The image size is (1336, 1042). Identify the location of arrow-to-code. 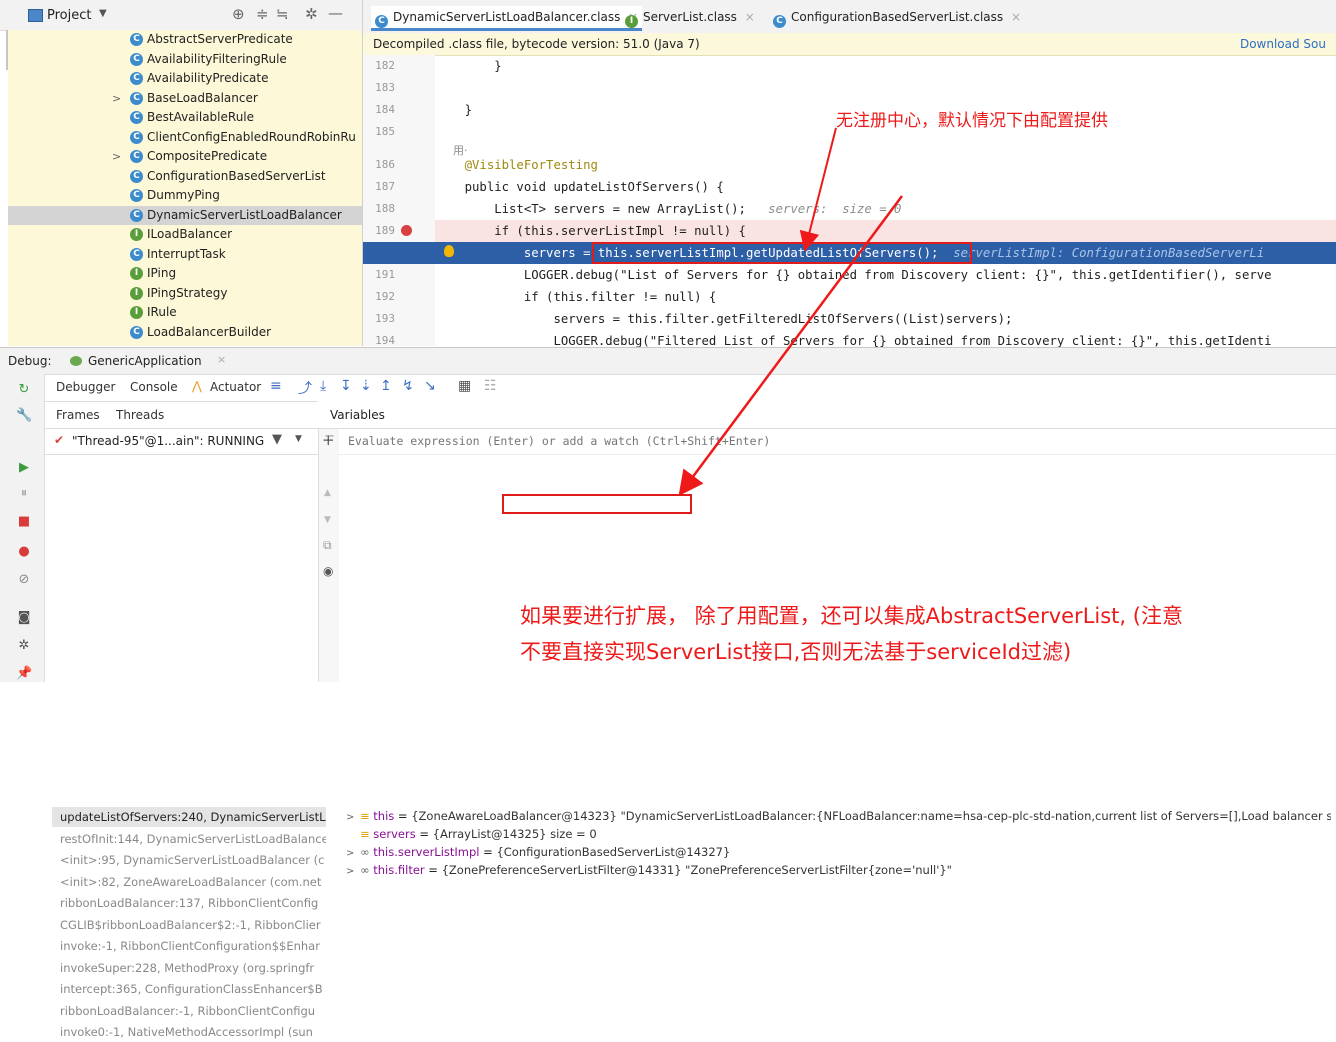
(818, 189).